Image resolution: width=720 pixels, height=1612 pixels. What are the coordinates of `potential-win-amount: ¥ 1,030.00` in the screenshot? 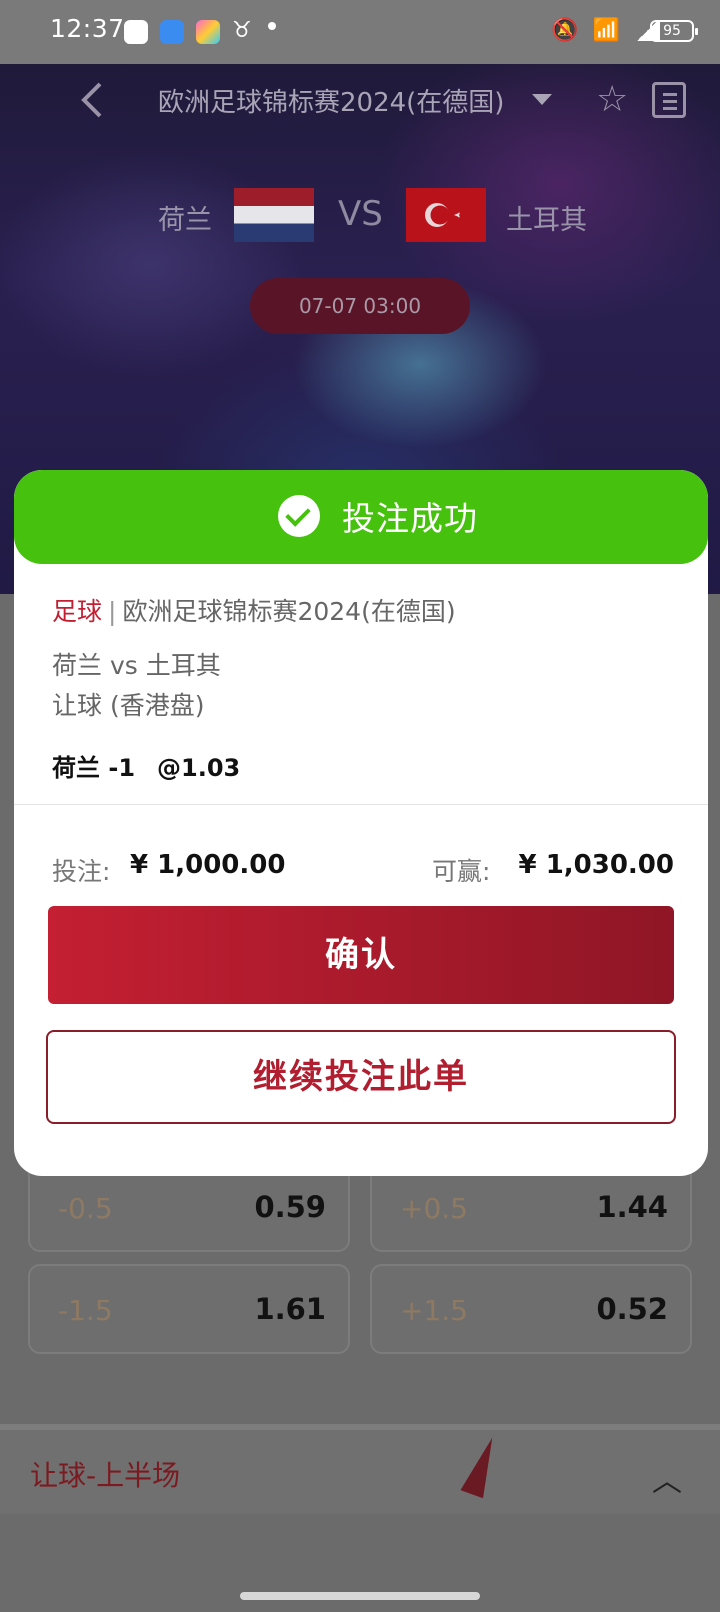 It's located at (596, 865).